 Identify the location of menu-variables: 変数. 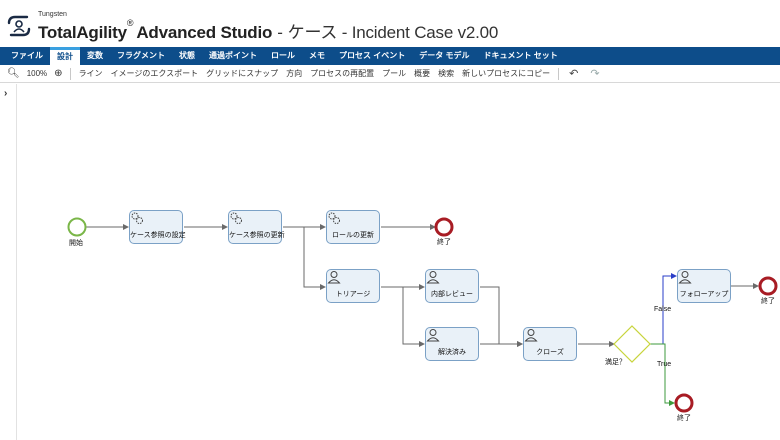
(95, 56).